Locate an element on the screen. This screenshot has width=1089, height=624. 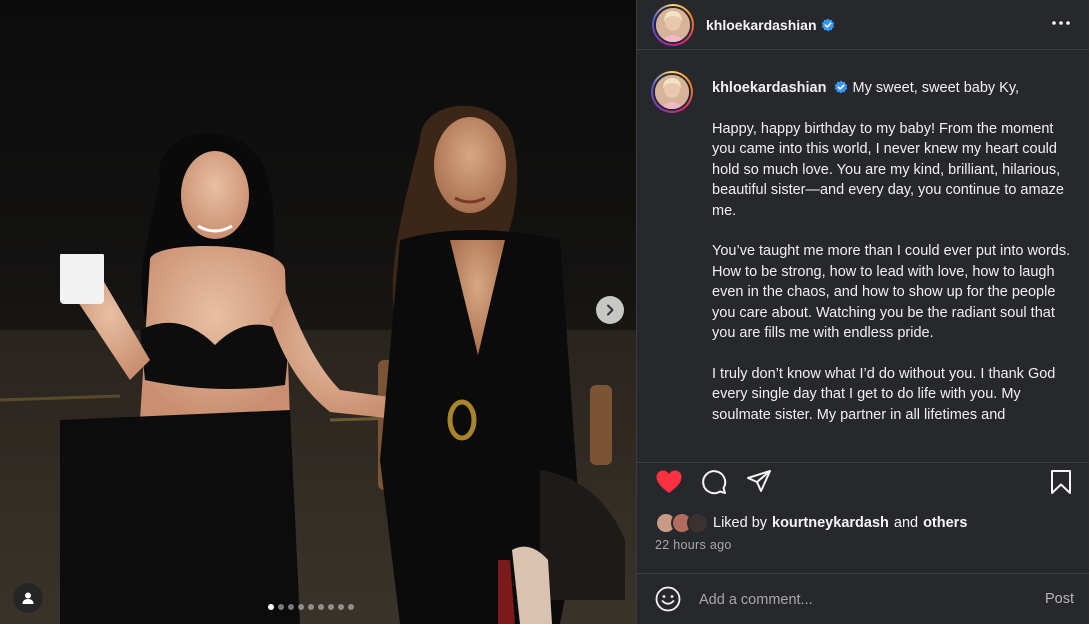
user-tag-icon is located at coordinates (28, 598).